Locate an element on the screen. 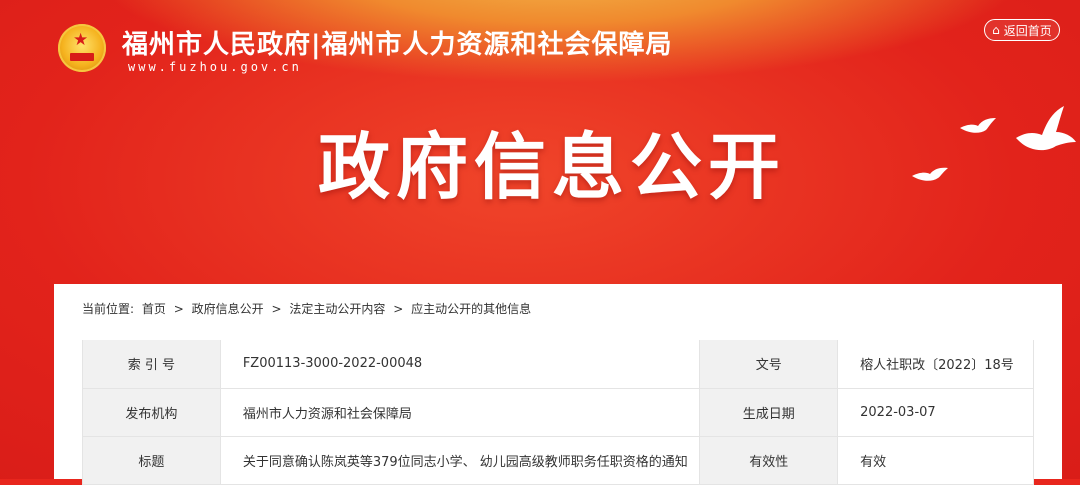  page-heading: 政府信息公开 is located at coordinates (552, 167).